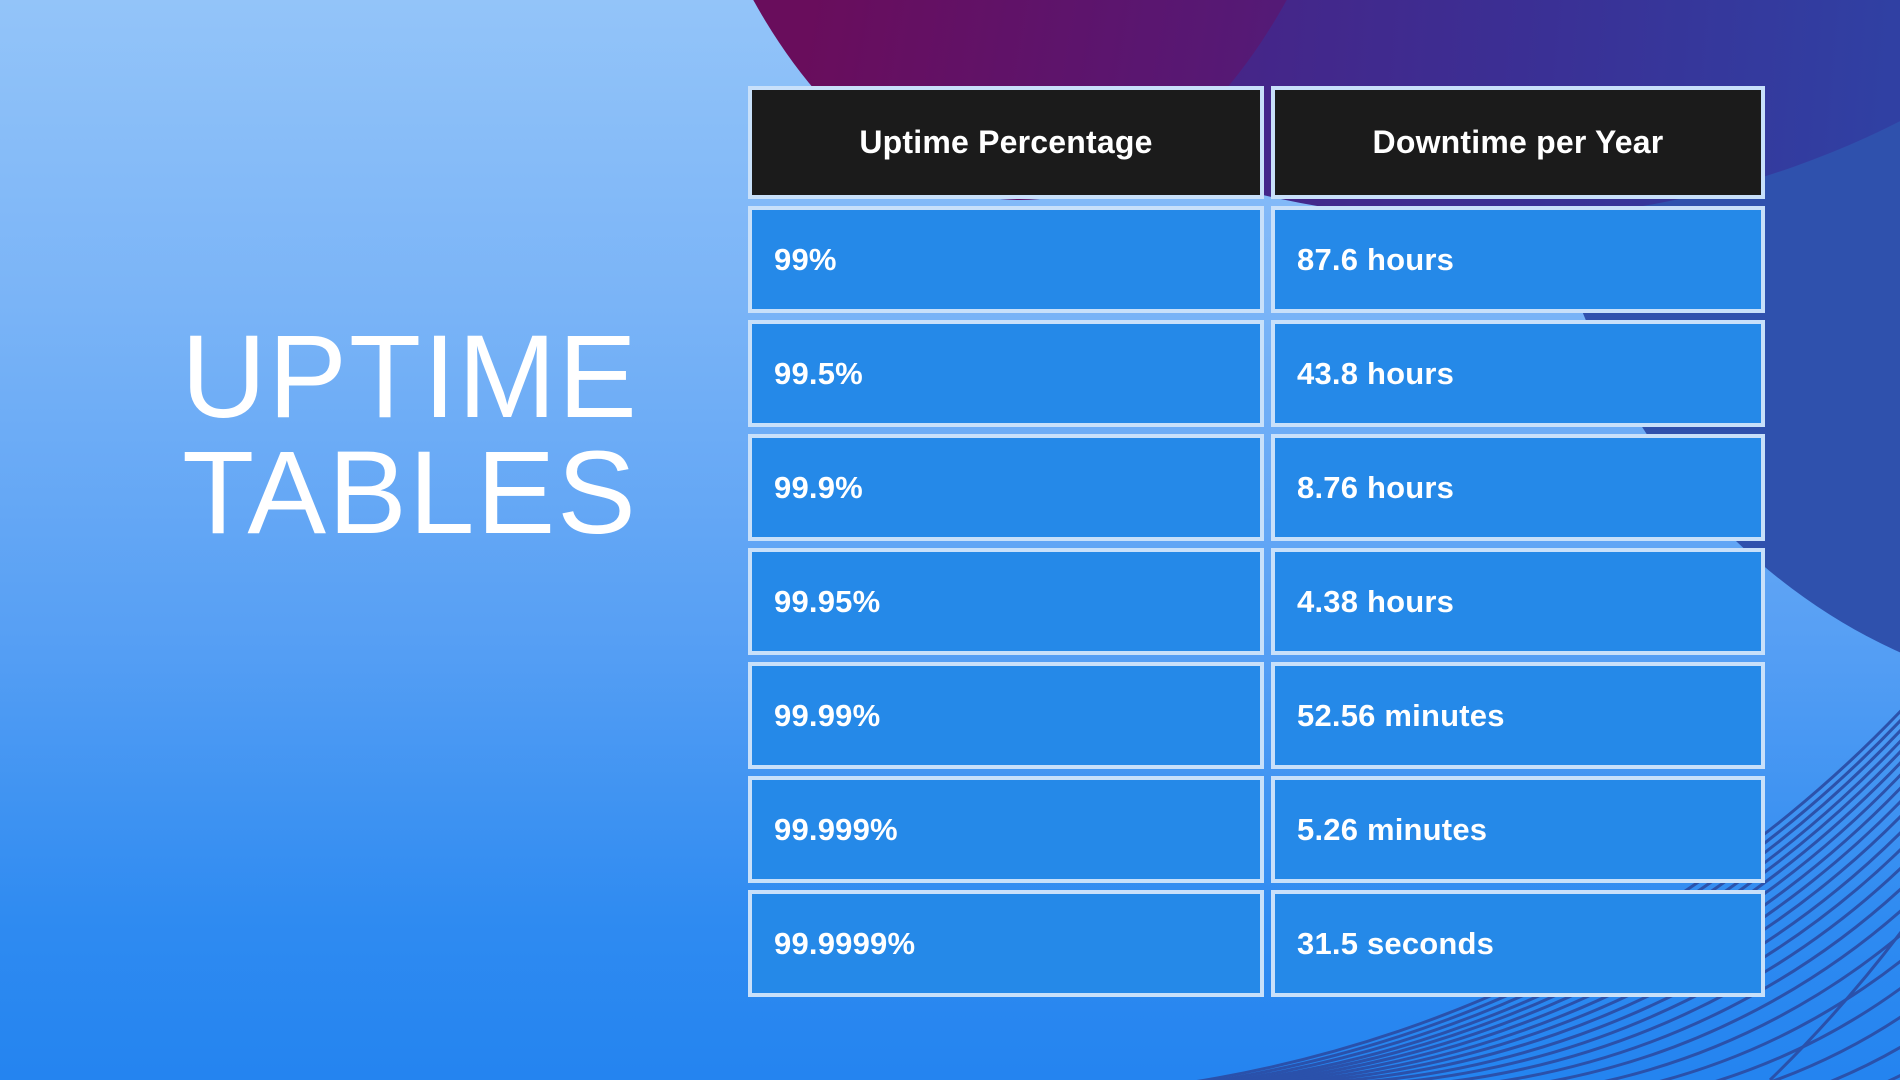 This screenshot has height=1080, width=1900. What do you see at coordinates (1518, 259) in the screenshot?
I see `cell-downtime: 87.6 hours` at bounding box center [1518, 259].